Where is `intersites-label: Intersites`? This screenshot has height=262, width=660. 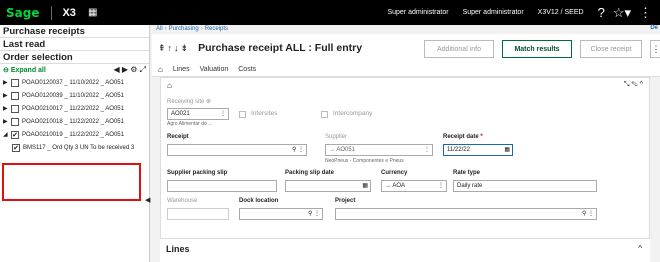
intersites-label: Intersites is located at coordinates (264, 113).